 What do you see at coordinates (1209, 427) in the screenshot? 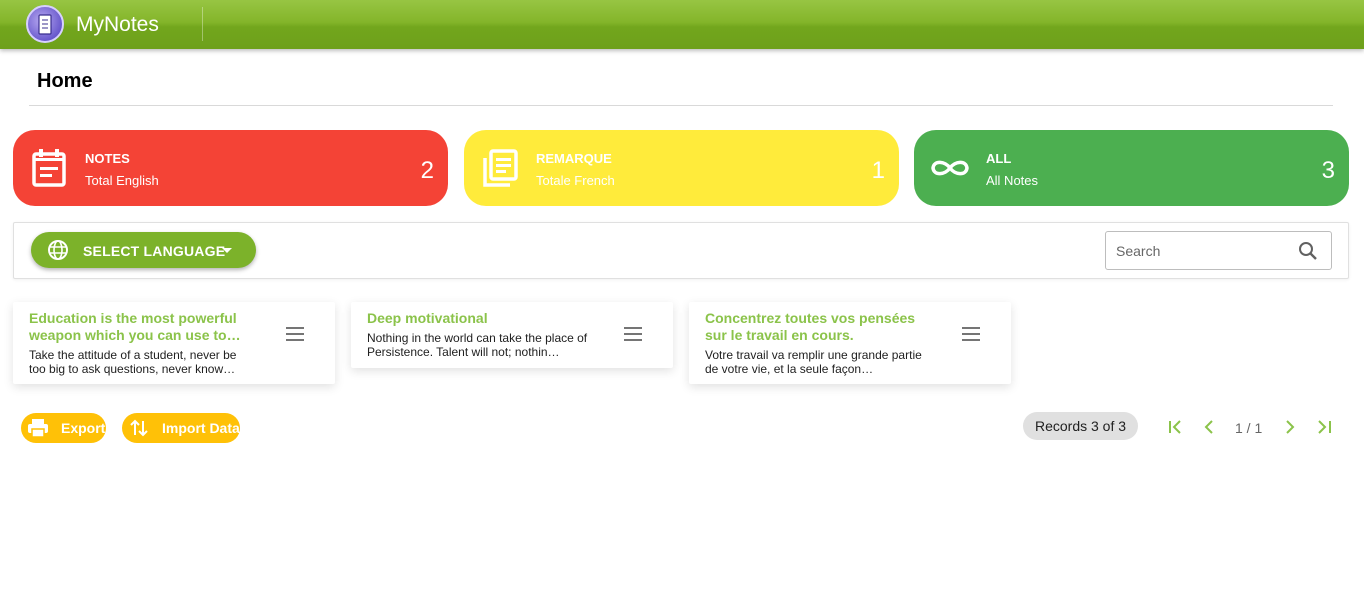
I see `previous-page-icon` at bounding box center [1209, 427].